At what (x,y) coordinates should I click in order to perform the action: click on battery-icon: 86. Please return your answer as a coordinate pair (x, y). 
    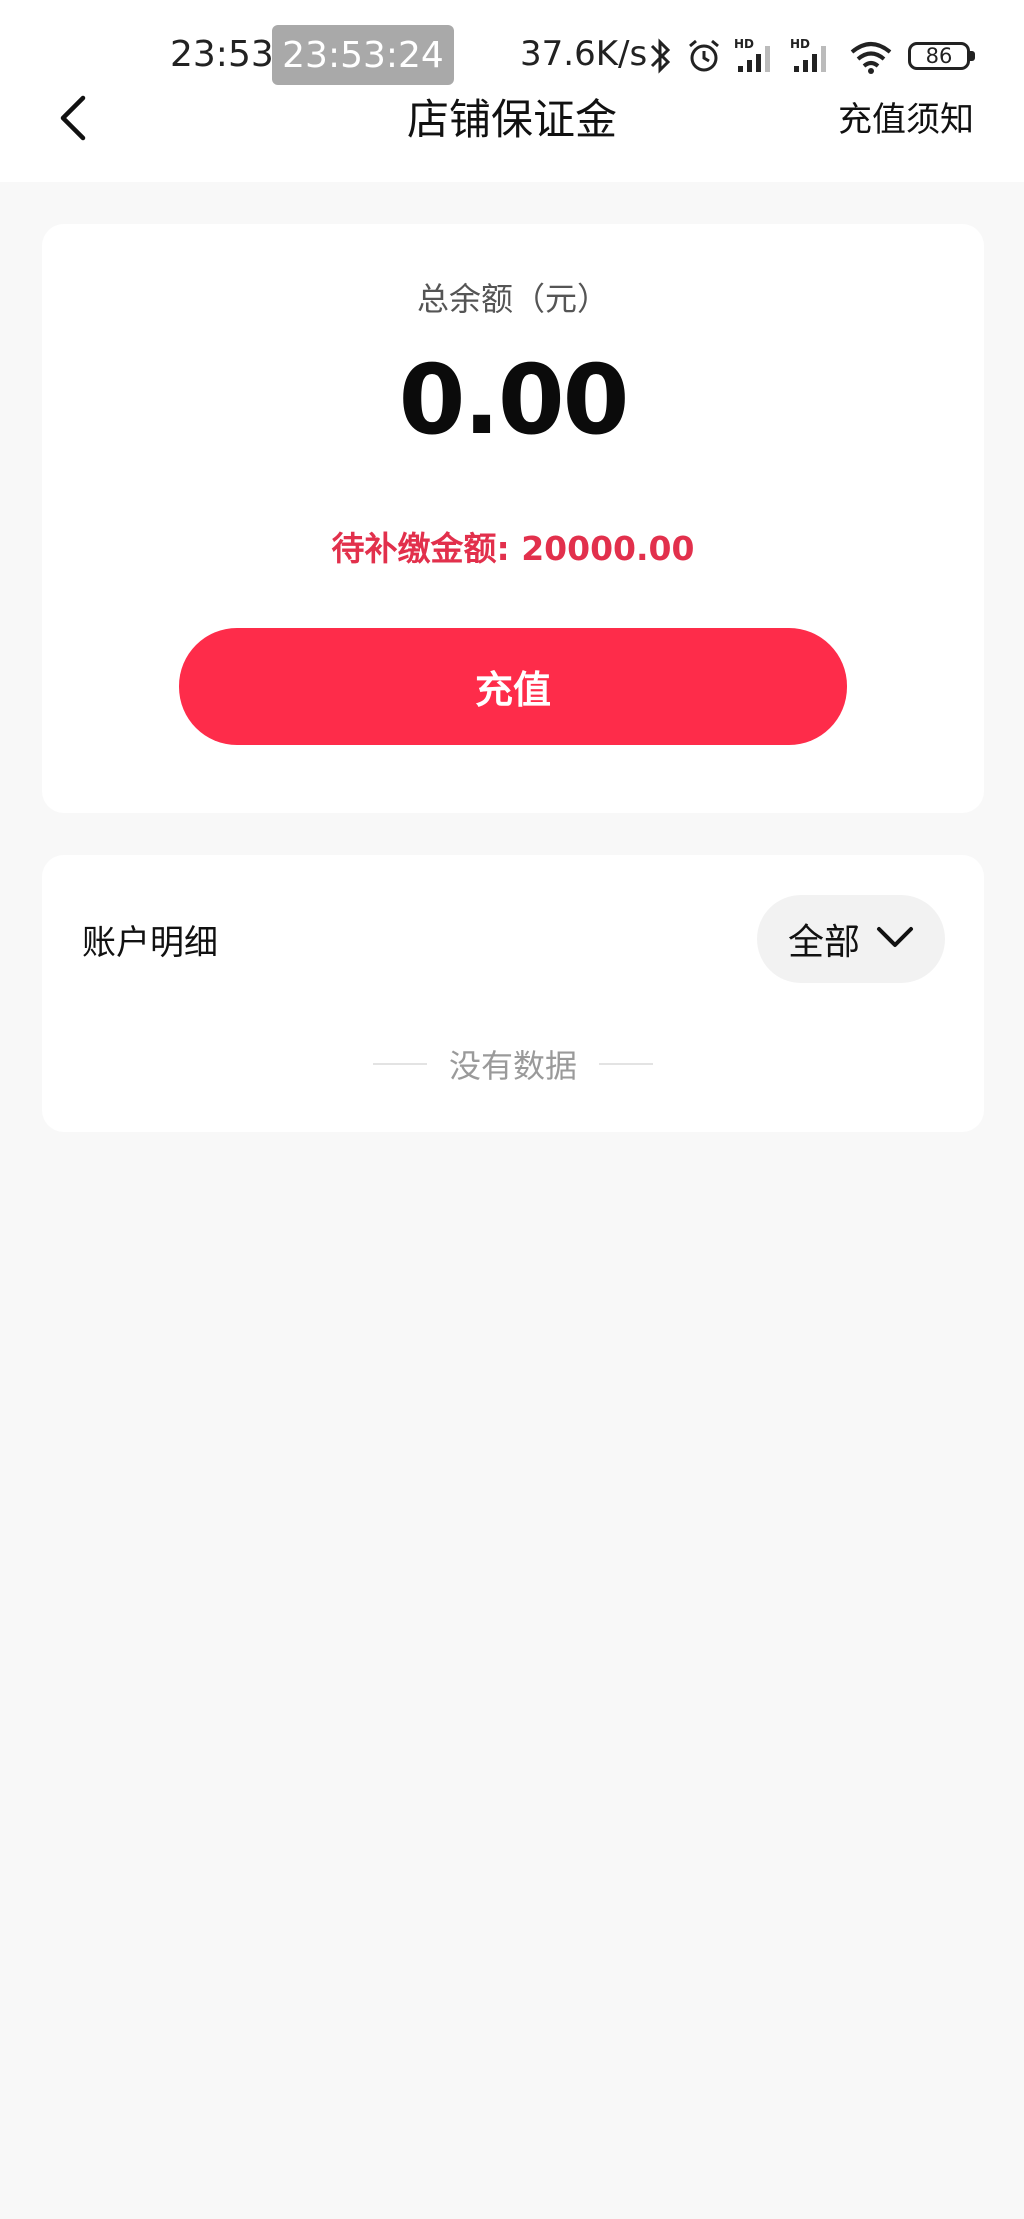
    Looking at the image, I should click on (939, 56).